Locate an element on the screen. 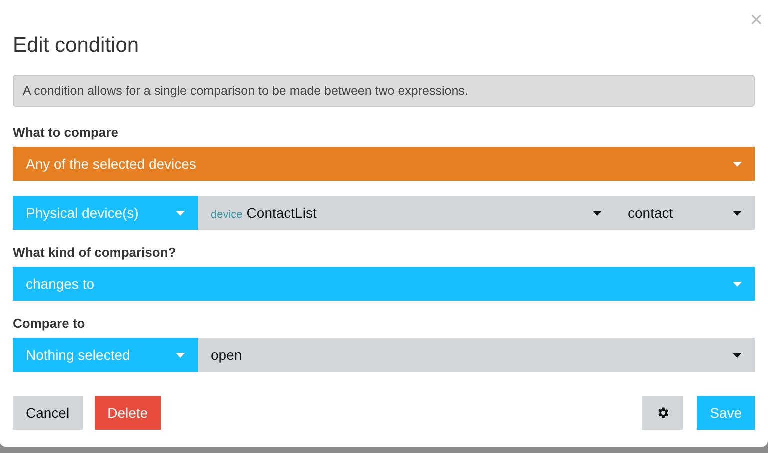 The image size is (768, 453). section-label: What to compare is located at coordinates (66, 133).